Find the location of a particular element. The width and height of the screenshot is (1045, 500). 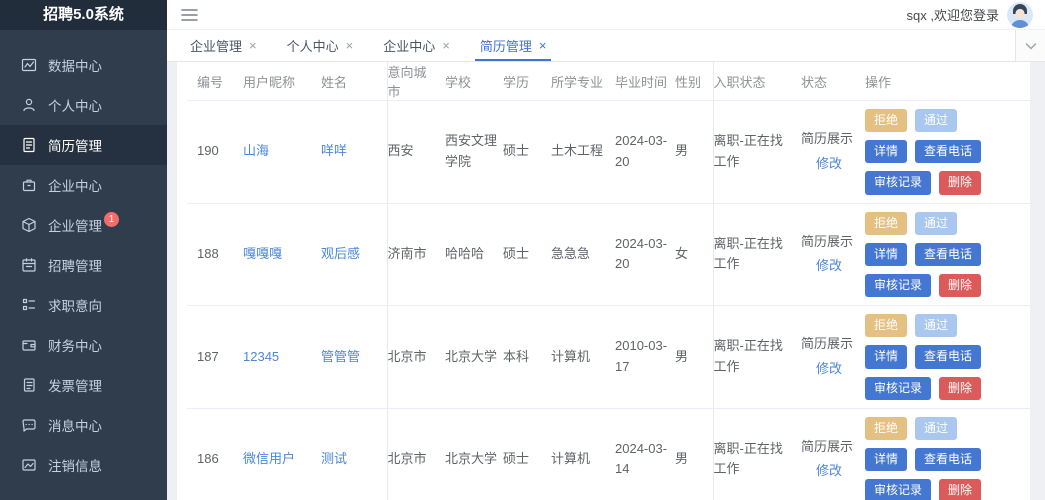

sidebar-item-label: 求职意向 is located at coordinates (75, 306).